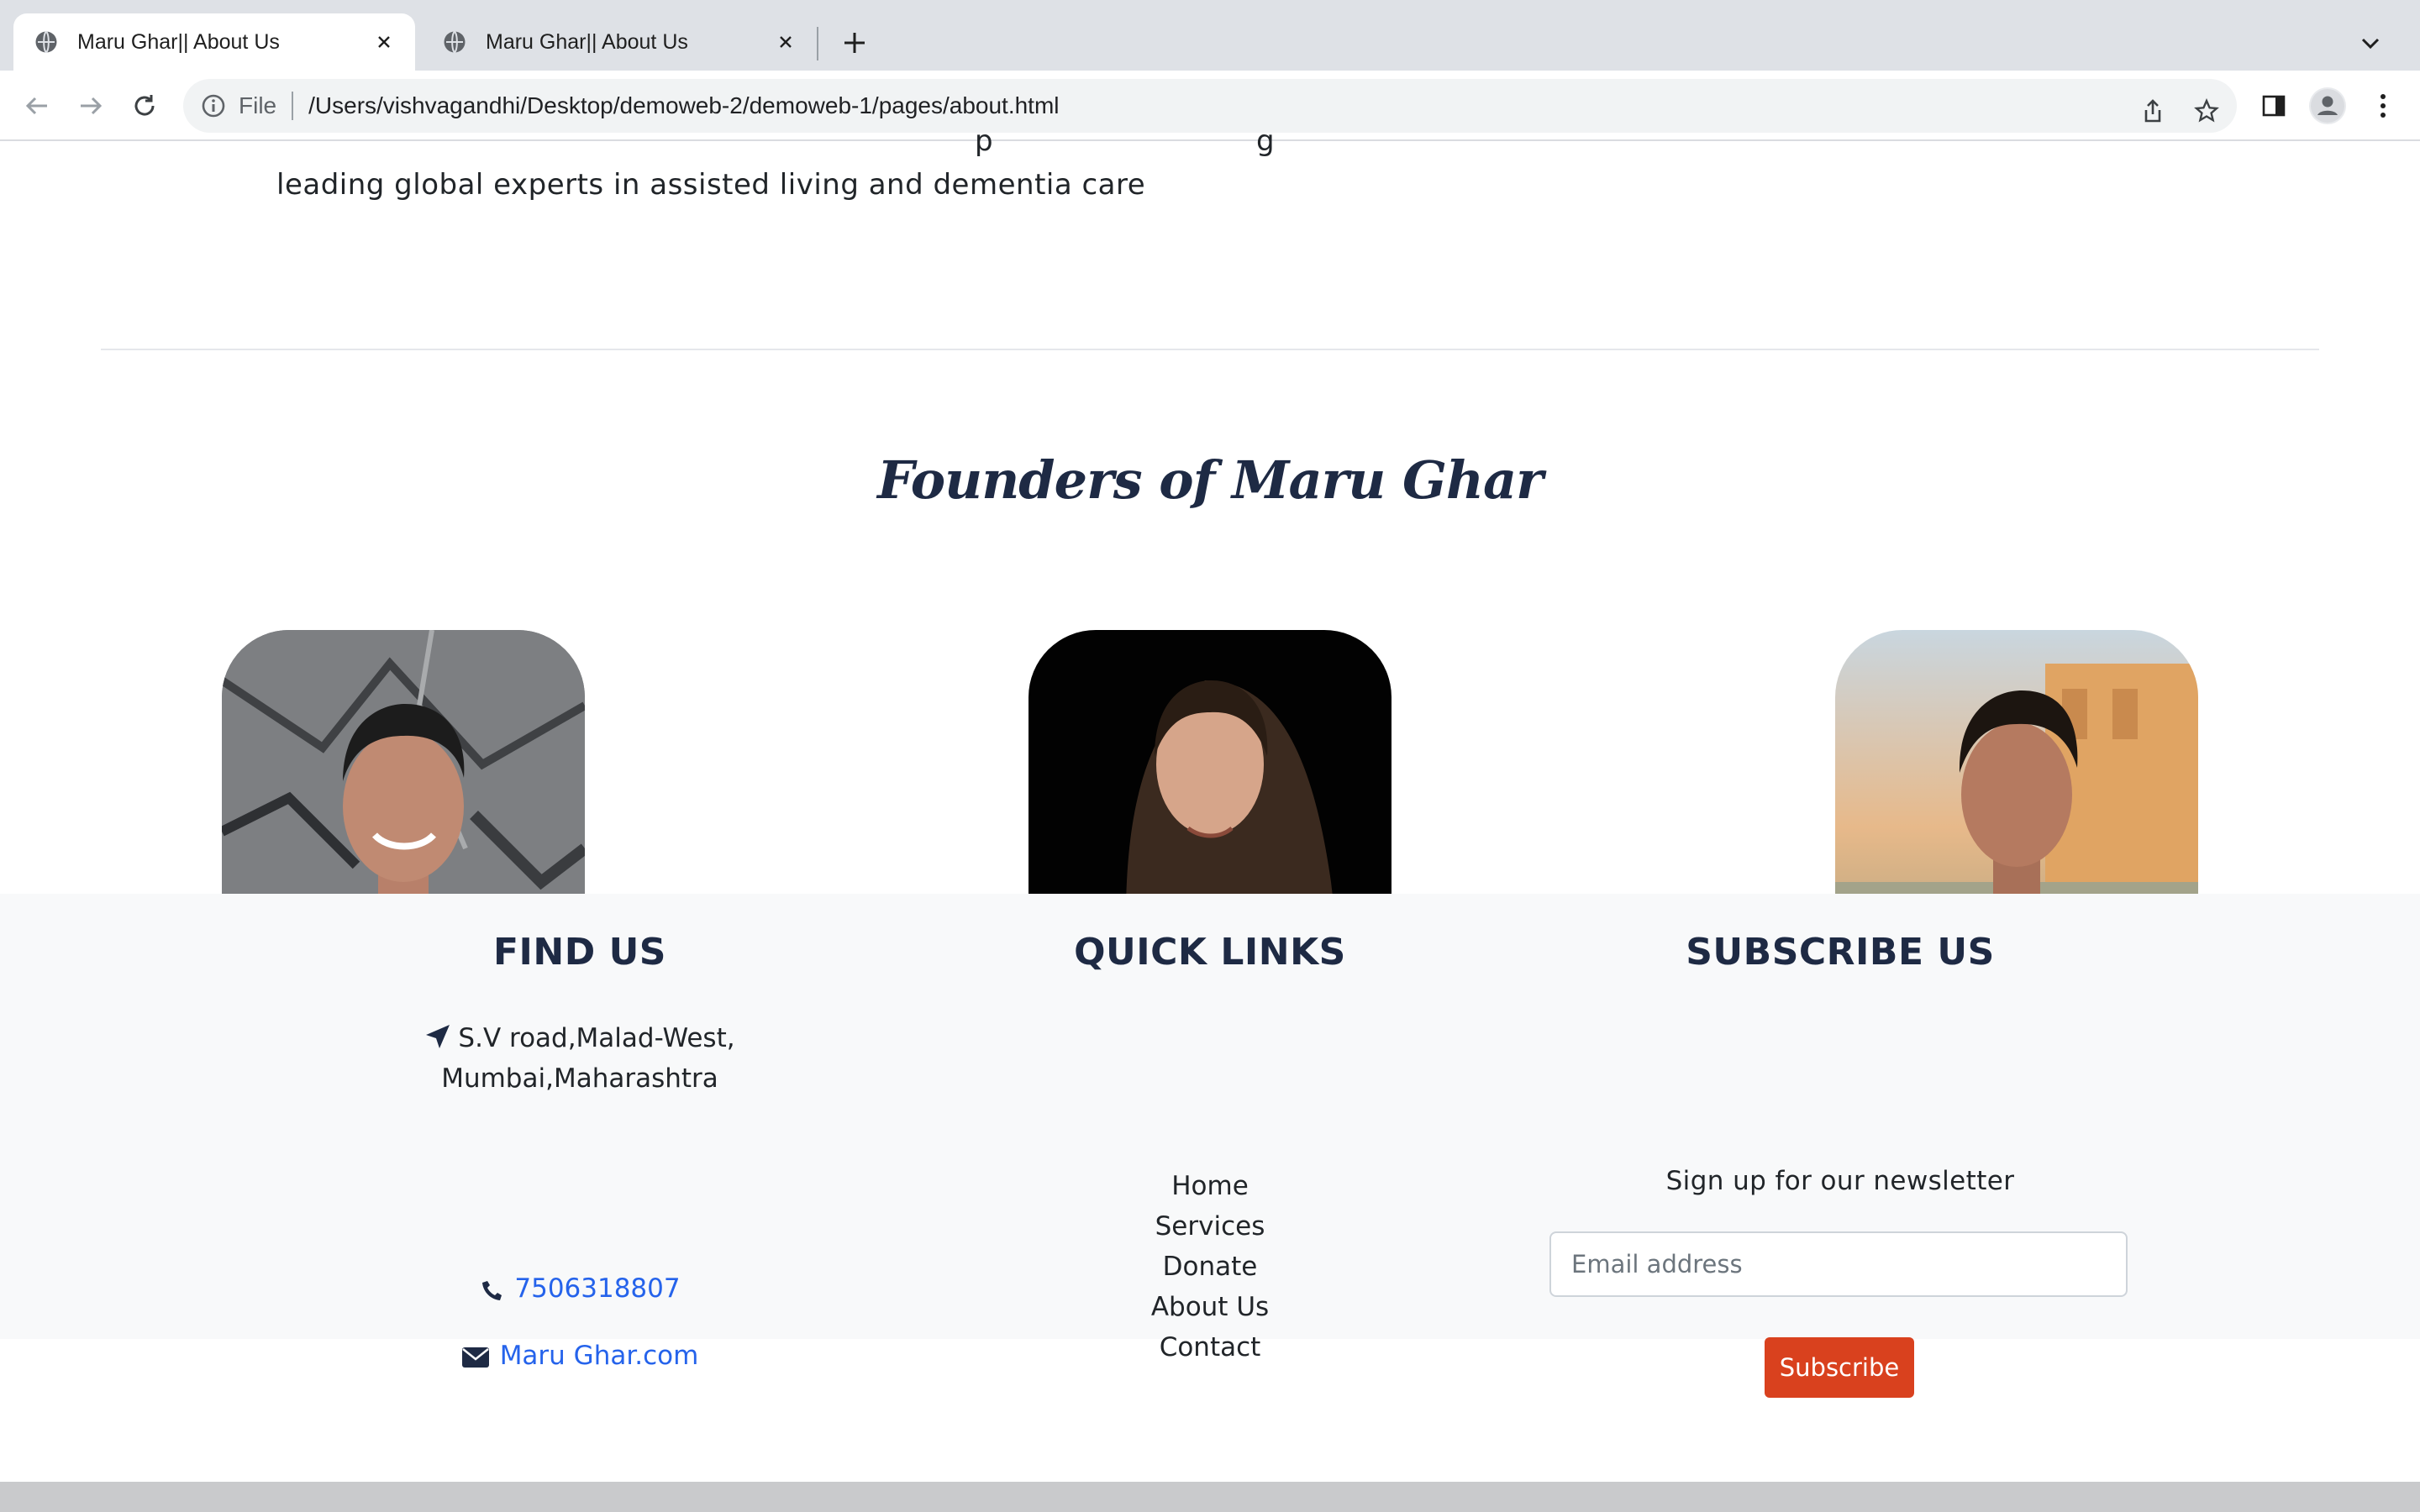 The image size is (2420, 1512). I want to click on quick-links-list: Home Services Donate About Us Contact, so click(1210, 1267).